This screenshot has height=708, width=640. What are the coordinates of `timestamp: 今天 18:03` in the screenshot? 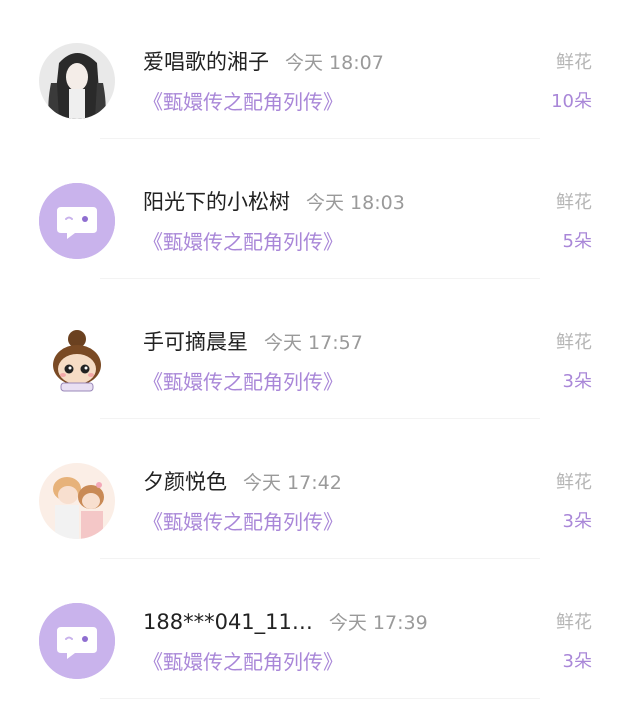 It's located at (355, 203).